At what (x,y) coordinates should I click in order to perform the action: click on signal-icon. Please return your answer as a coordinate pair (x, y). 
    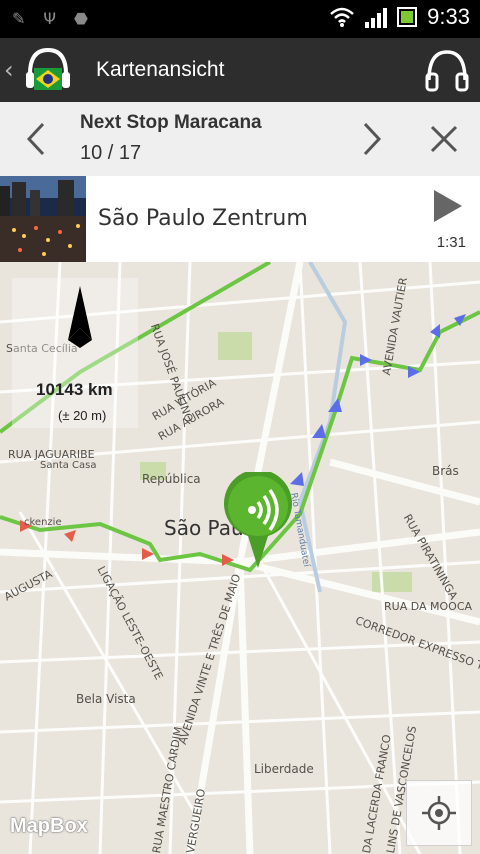
    Looking at the image, I should click on (376, 17).